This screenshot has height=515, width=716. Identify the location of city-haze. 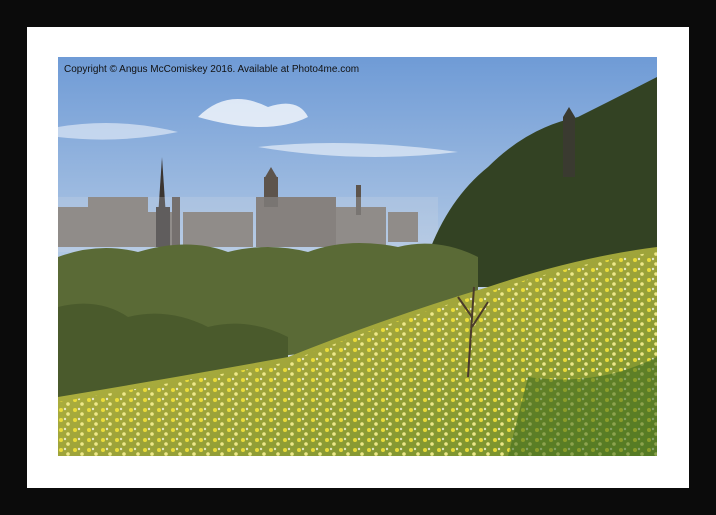
(248, 224).